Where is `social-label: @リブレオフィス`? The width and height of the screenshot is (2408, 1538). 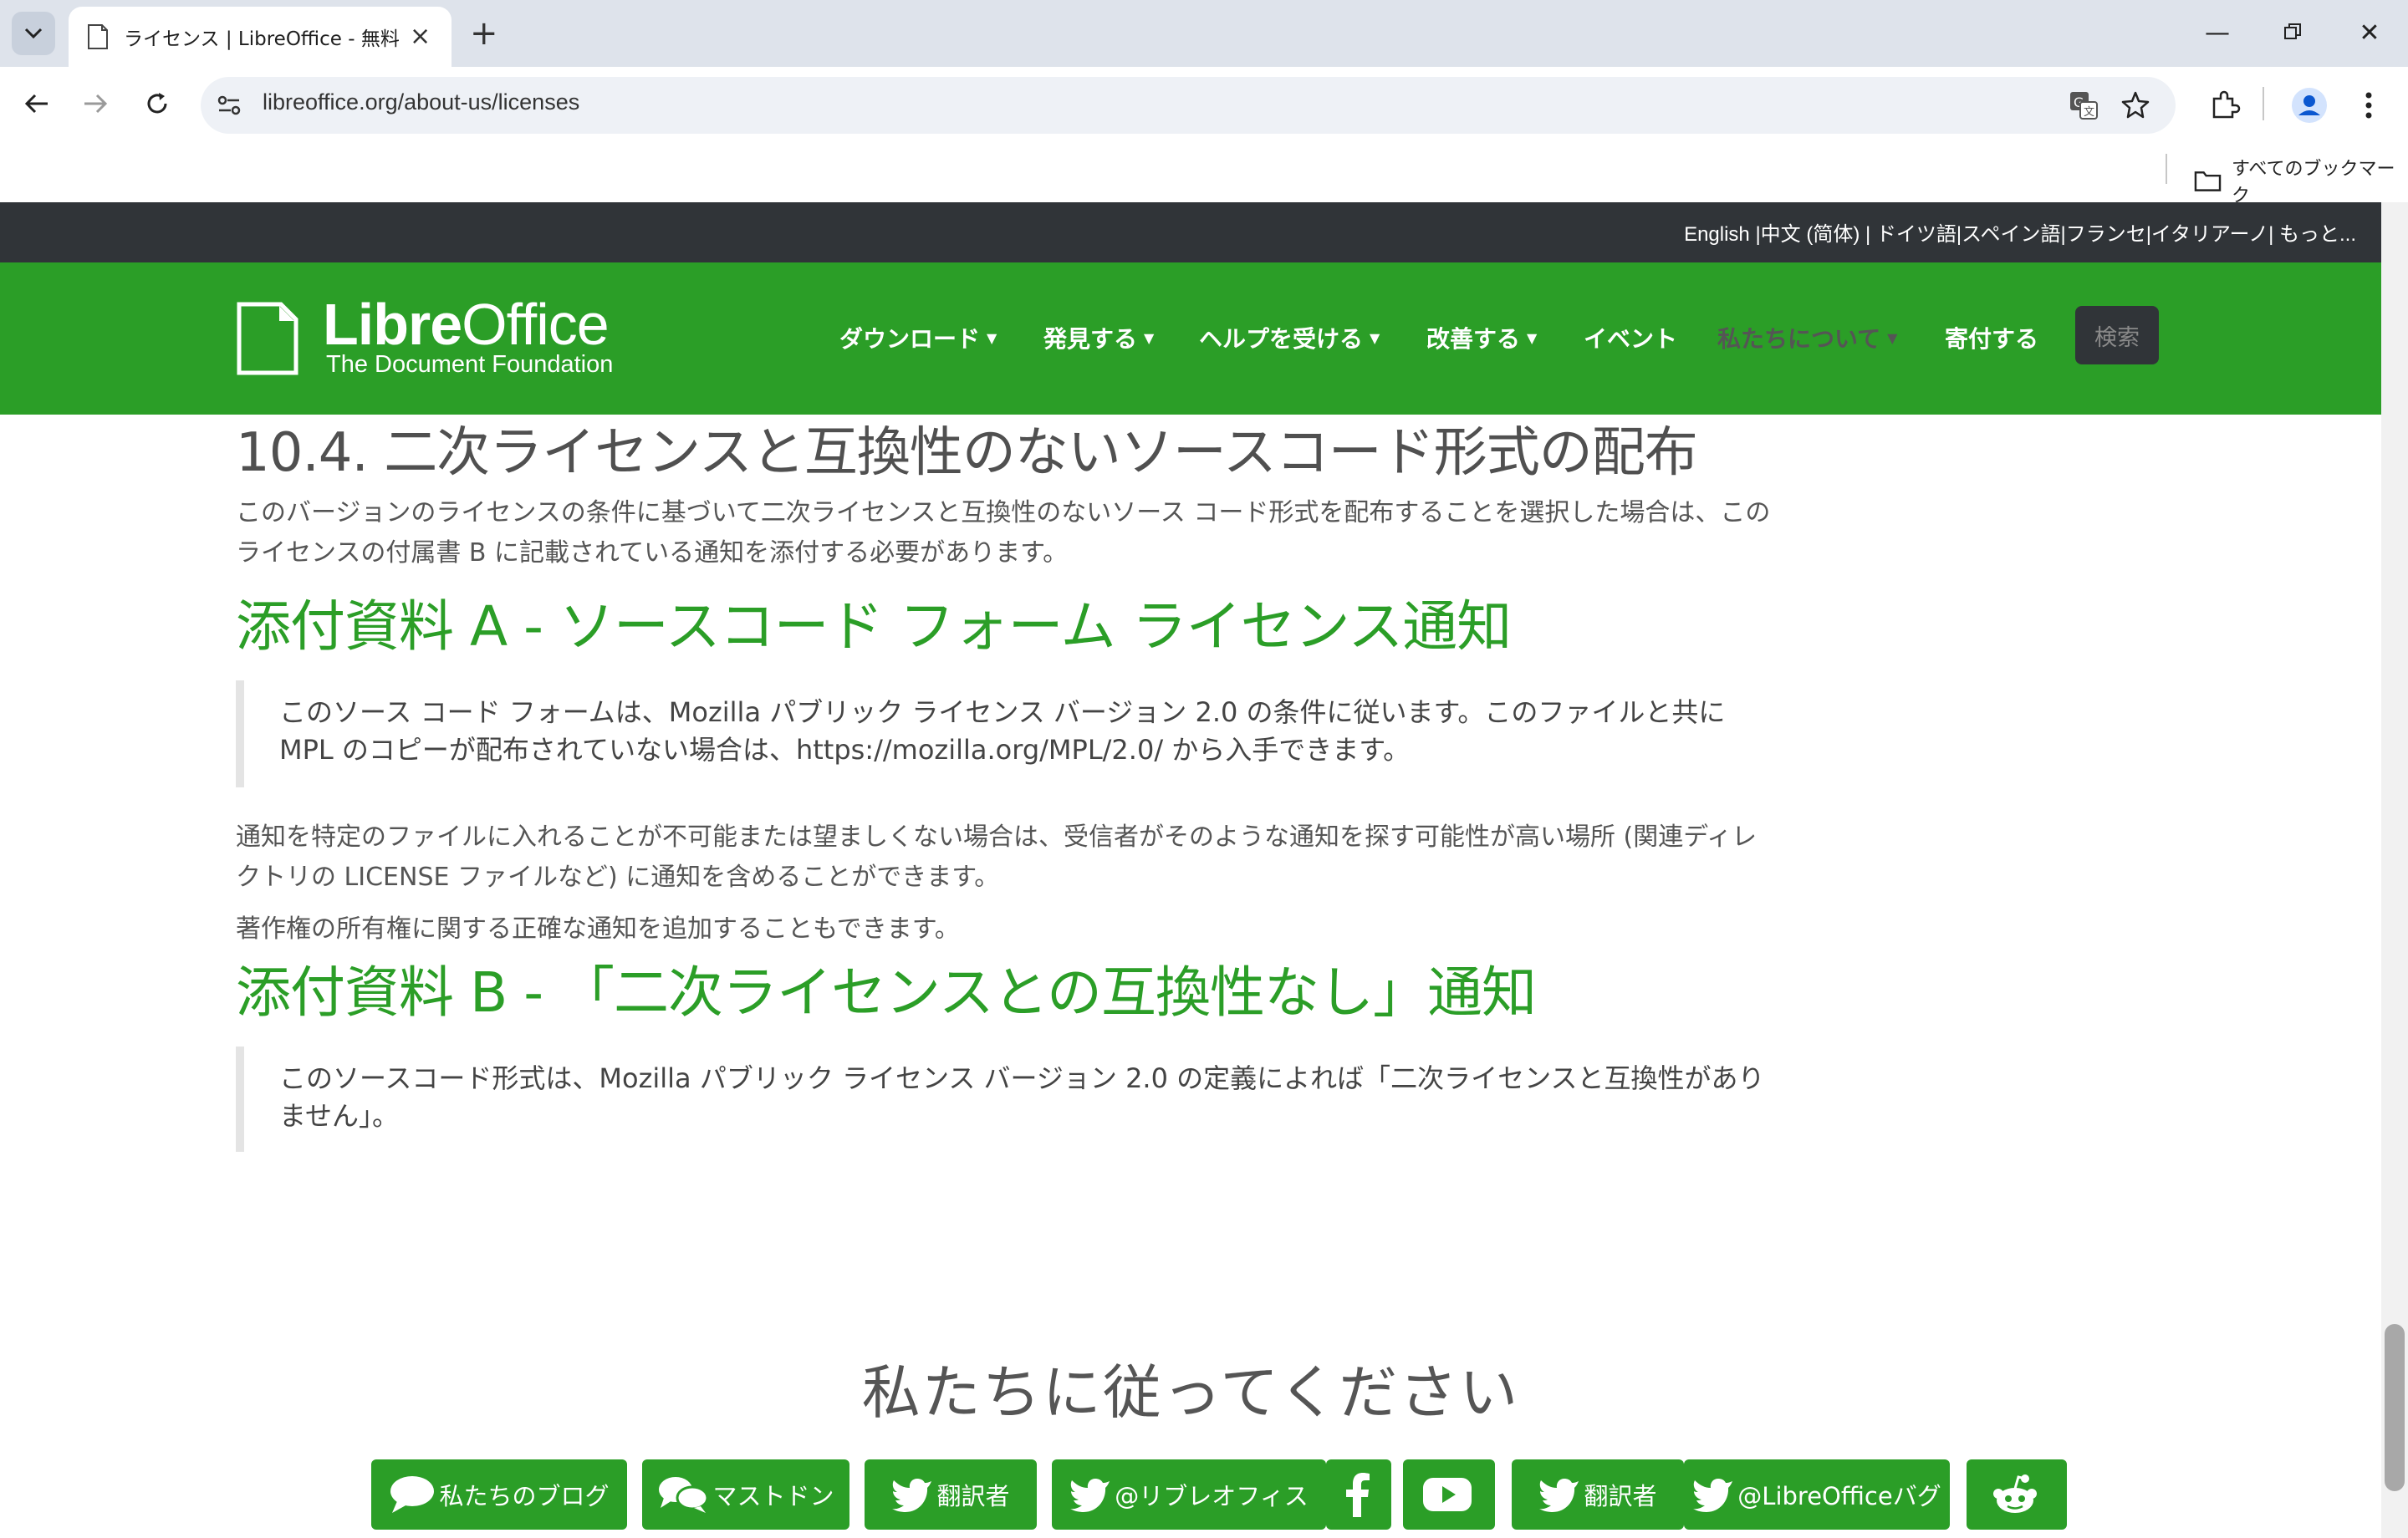 social-label: @リブレオフィス is located at coordinates (1212, 1496).